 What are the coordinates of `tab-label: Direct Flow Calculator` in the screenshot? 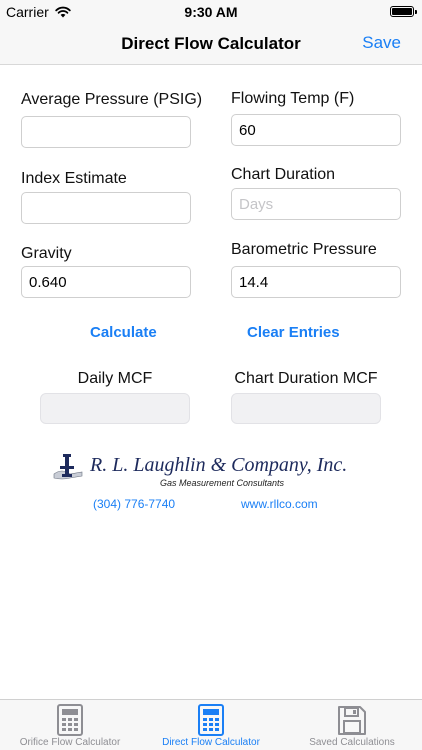 It's located at (211, 742).